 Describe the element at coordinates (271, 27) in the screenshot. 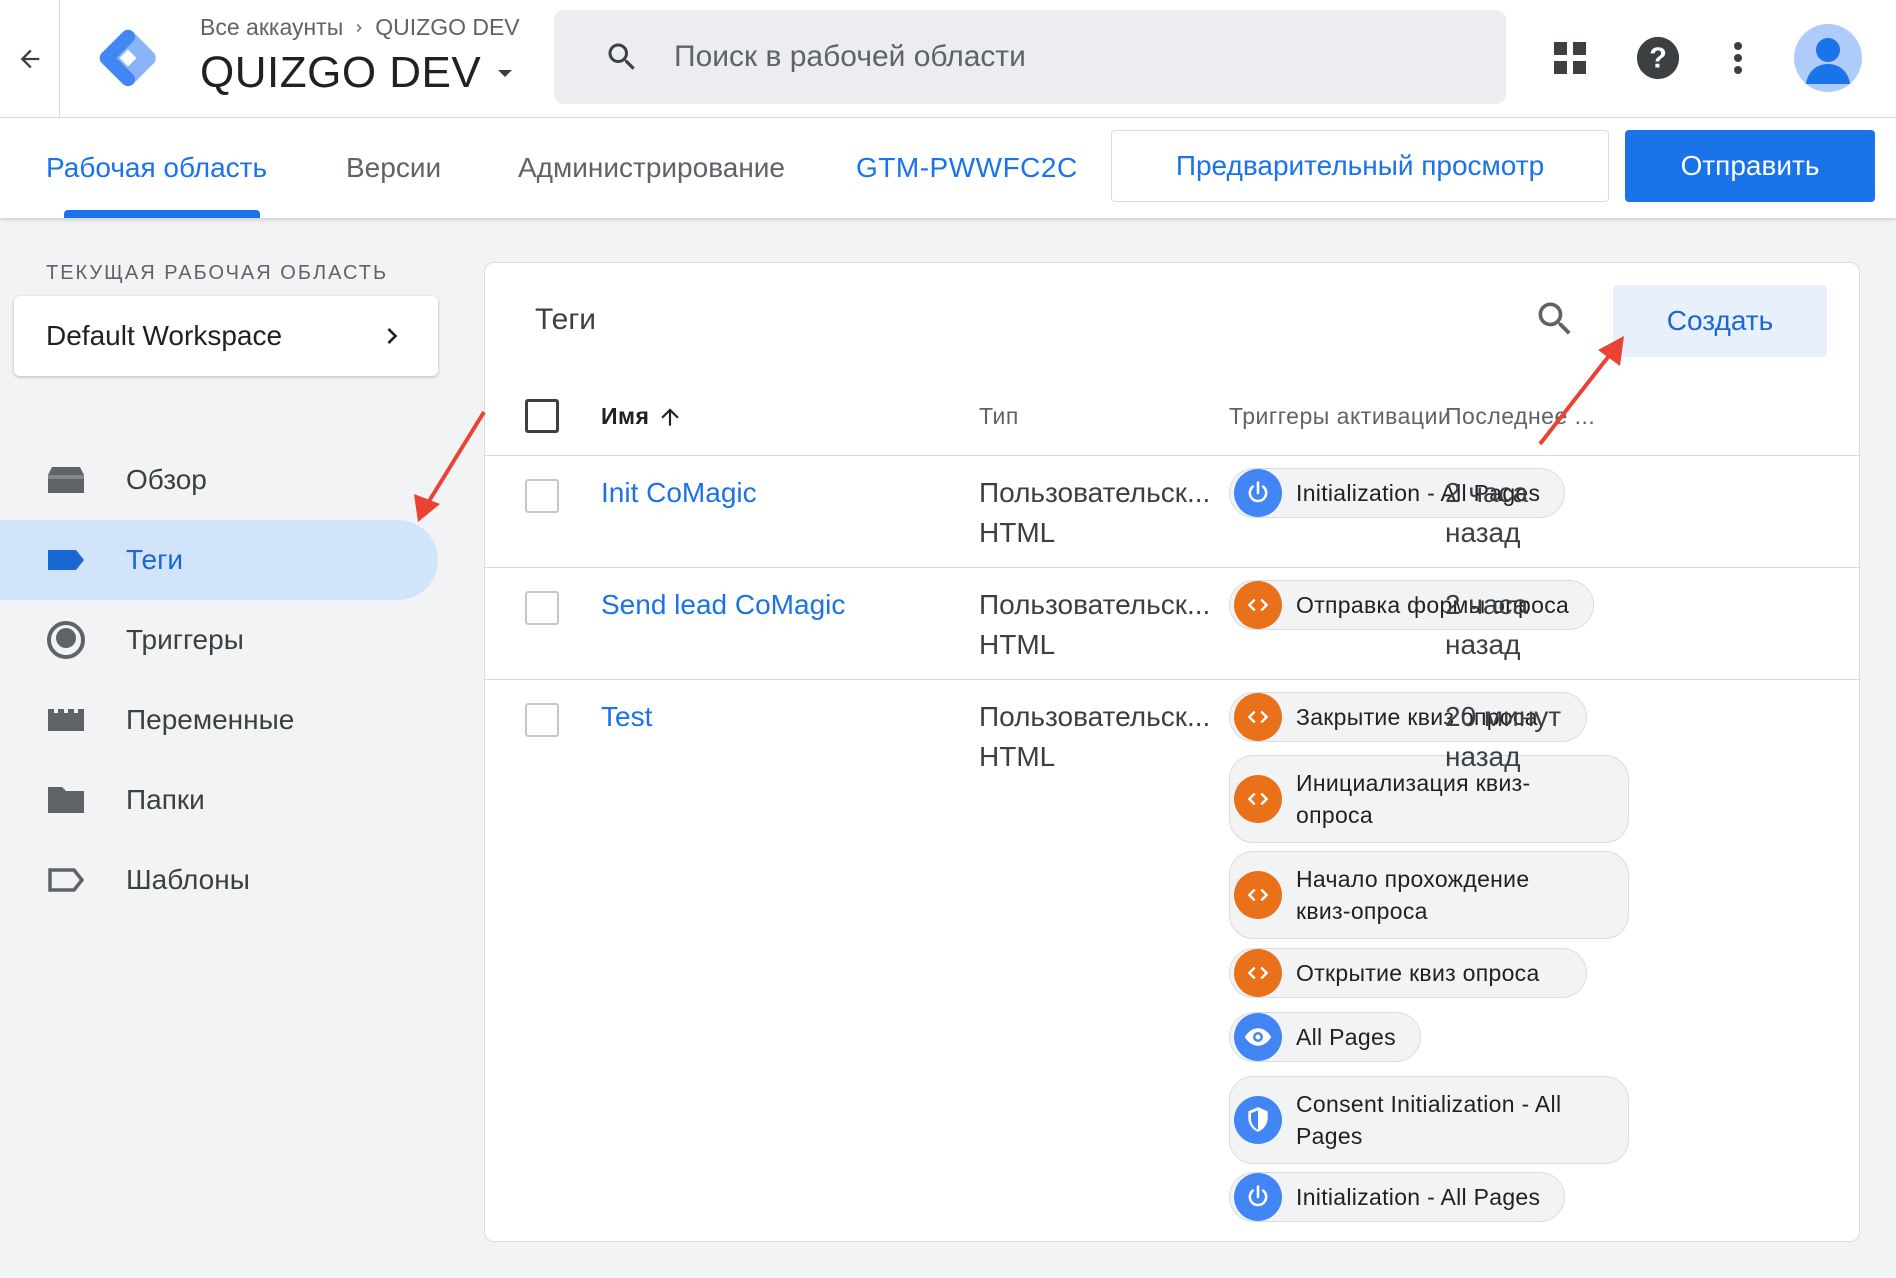

I see `breadcrumb-account: Все аккаунты` at that location.